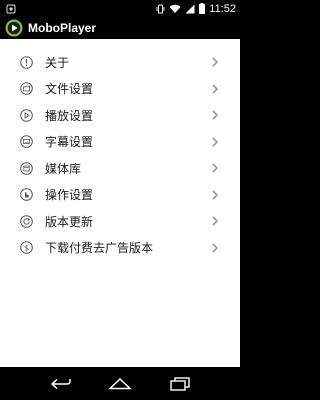 Image resolution: width=320 pixels, height=400 pixels. I want to click on notification-icon, so click(11, 8).